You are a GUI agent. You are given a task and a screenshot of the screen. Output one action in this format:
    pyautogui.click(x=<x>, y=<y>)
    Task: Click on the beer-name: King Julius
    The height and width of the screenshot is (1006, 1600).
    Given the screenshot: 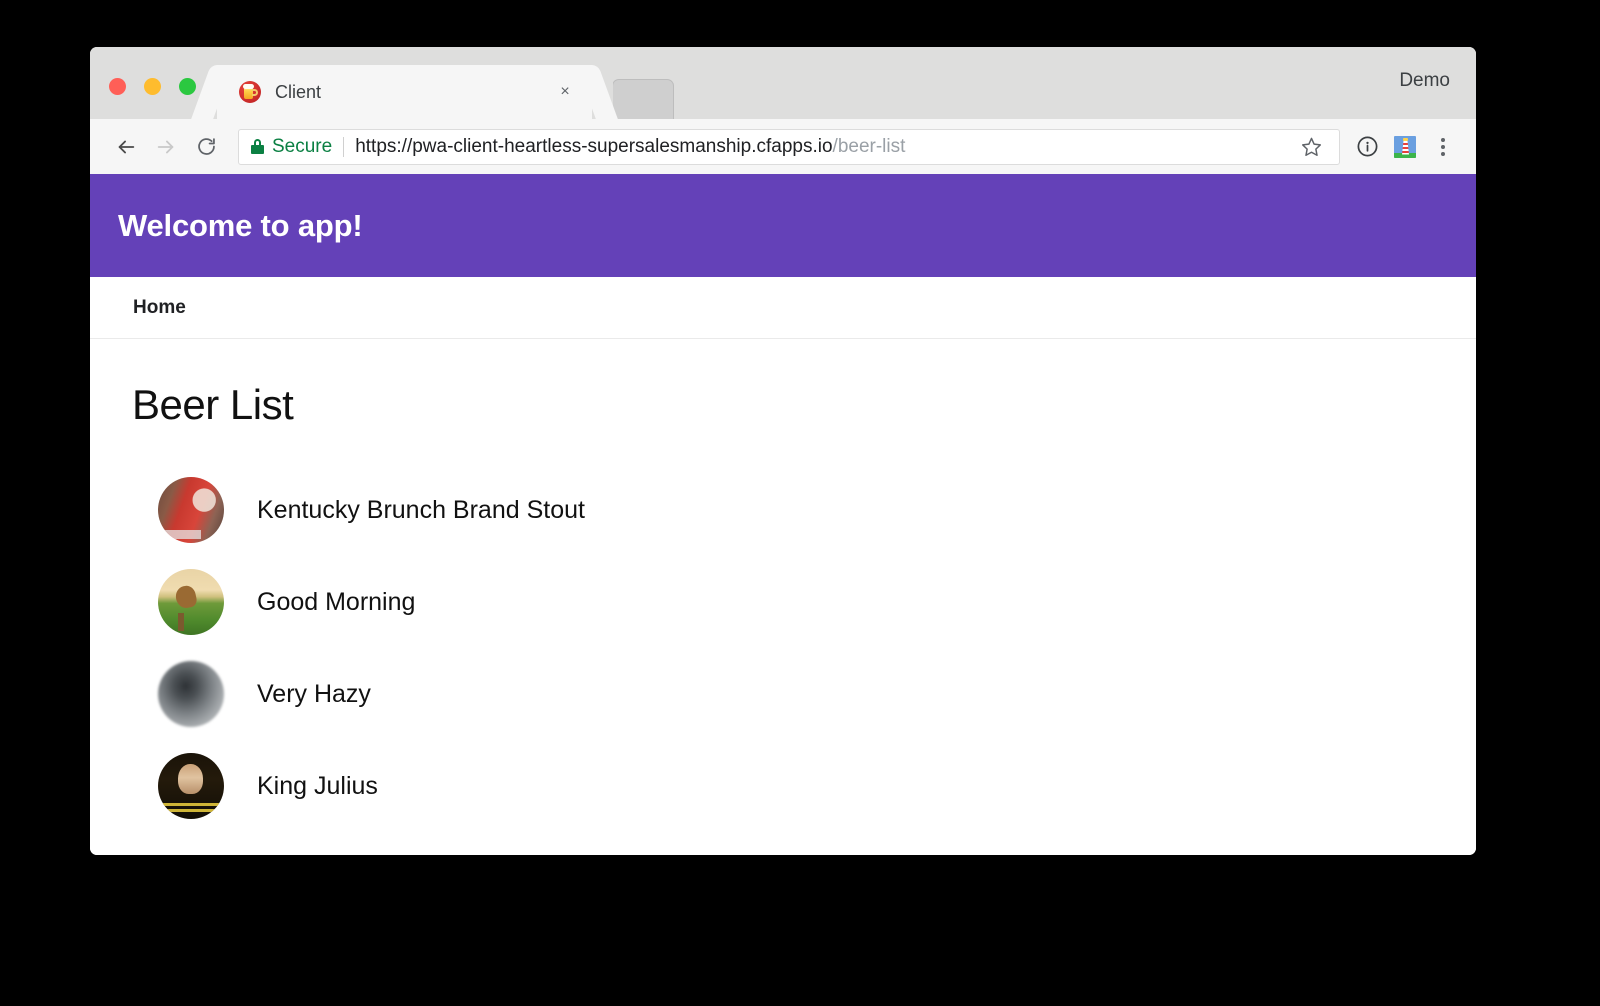 What is the action you would take?
    pyautogui.click(x=317, y=785)
    